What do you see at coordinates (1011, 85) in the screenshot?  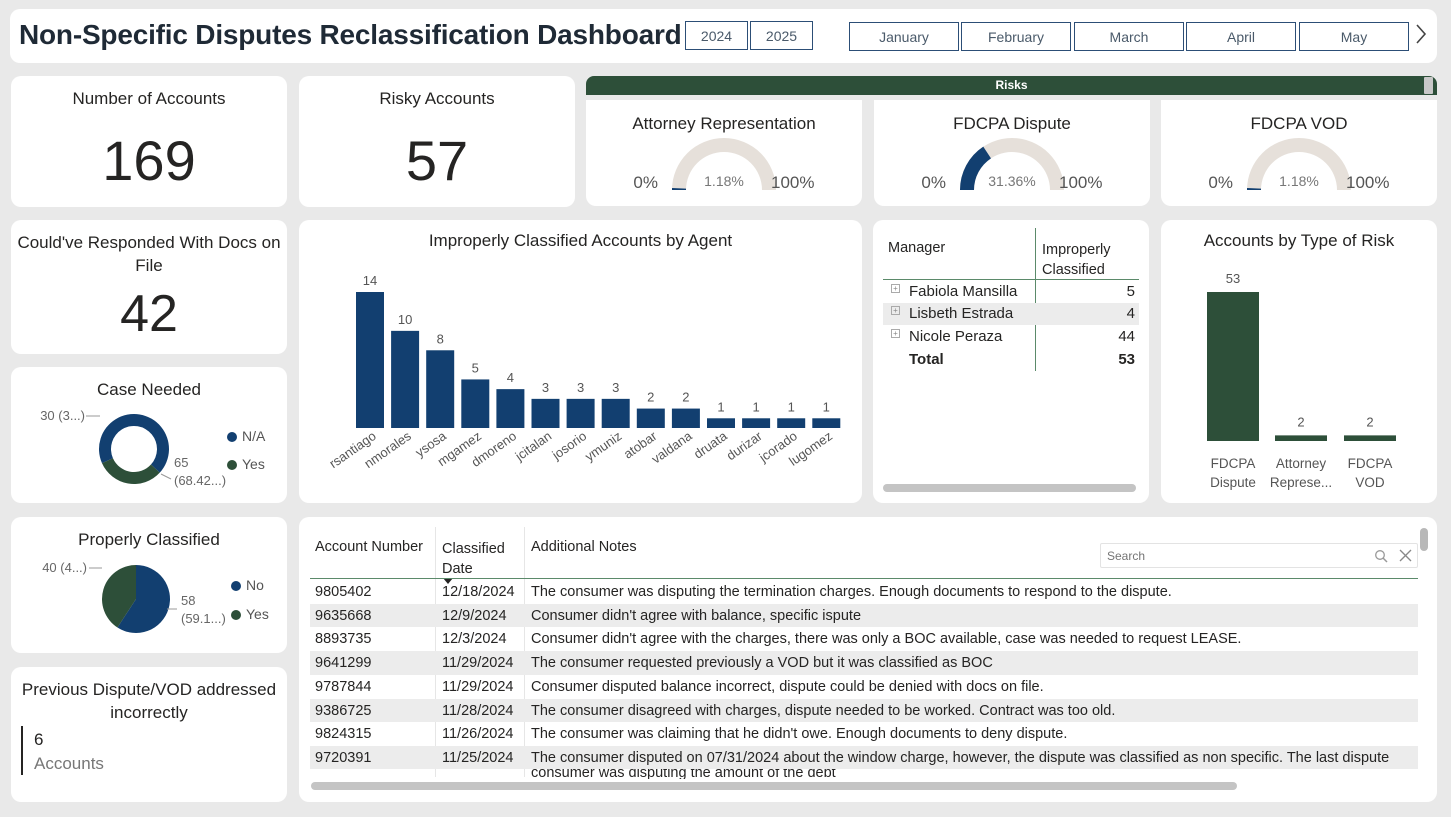 I see `risks-header-bar: Risks` at bounding box center [1011, 85].